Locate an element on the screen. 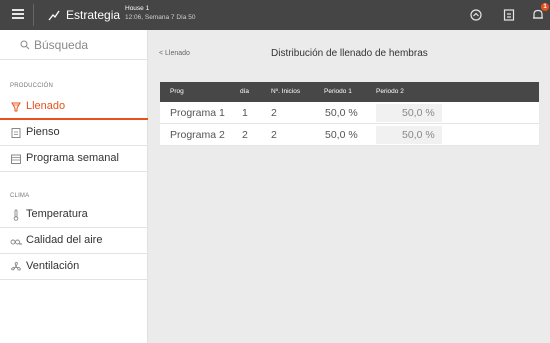  notification-badge: 1 is located at coordinates (545, 7).